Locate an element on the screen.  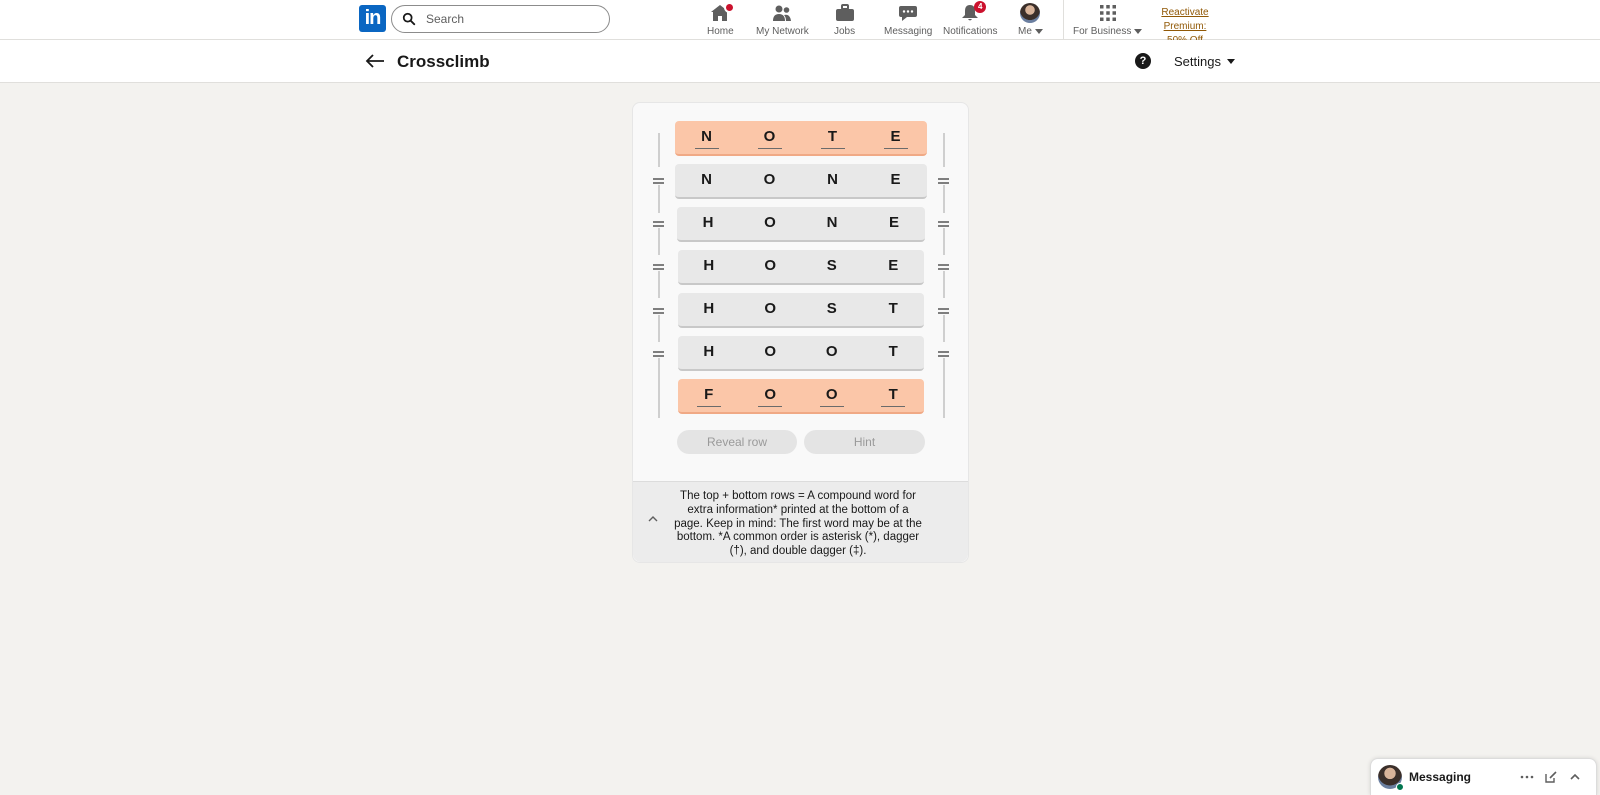
online-status-indicator is located at coordinates (1400, 787).